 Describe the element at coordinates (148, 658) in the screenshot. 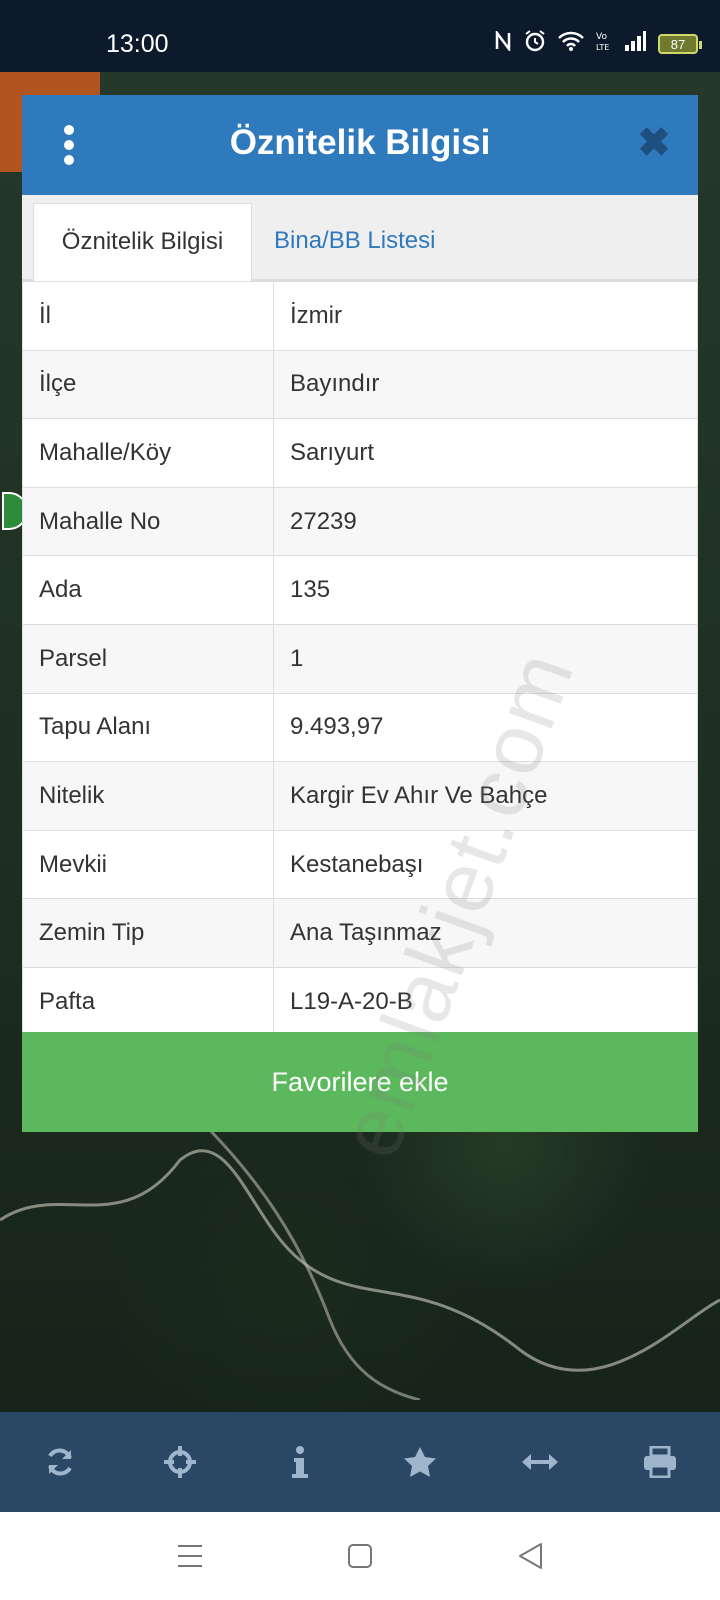

I see `row-key: Parsel` at that location.